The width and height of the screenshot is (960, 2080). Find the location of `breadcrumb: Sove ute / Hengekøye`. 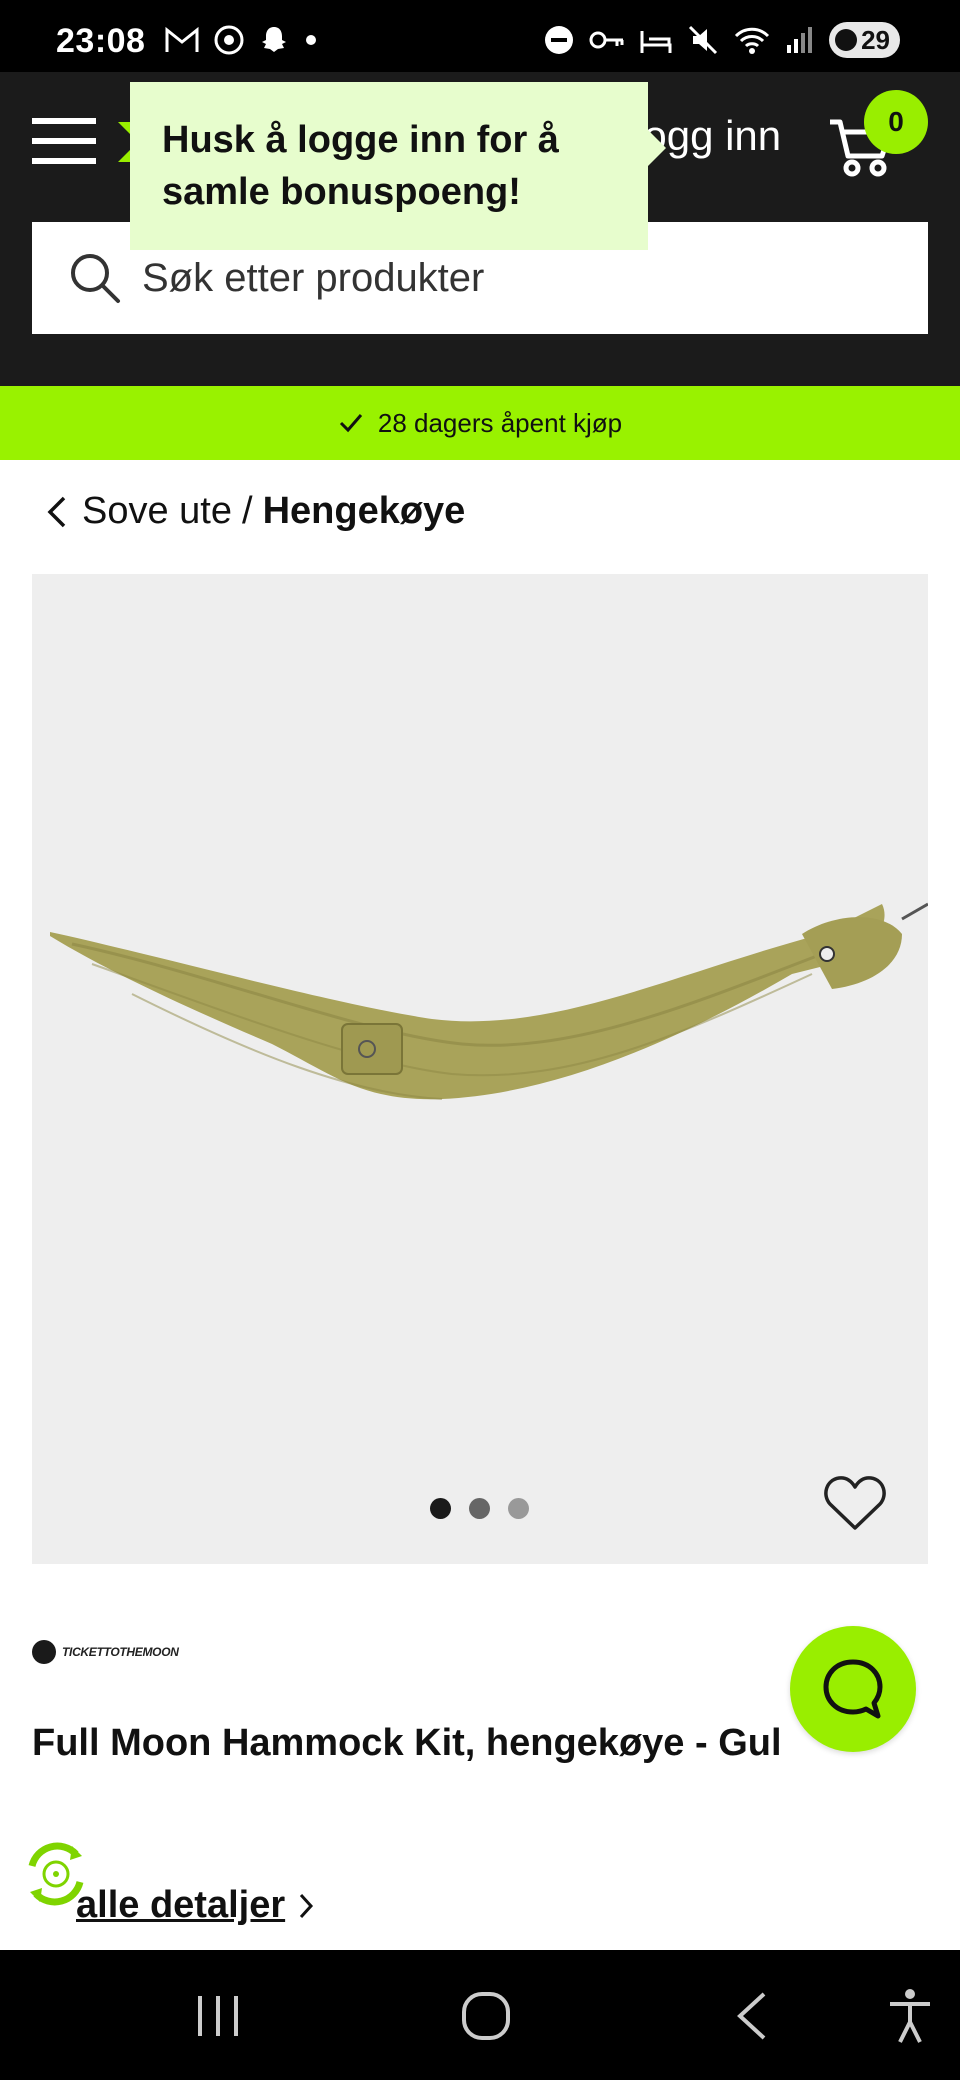

breadcrumb: Sove ute / Hengekøye is located at coordinates (254, 511).